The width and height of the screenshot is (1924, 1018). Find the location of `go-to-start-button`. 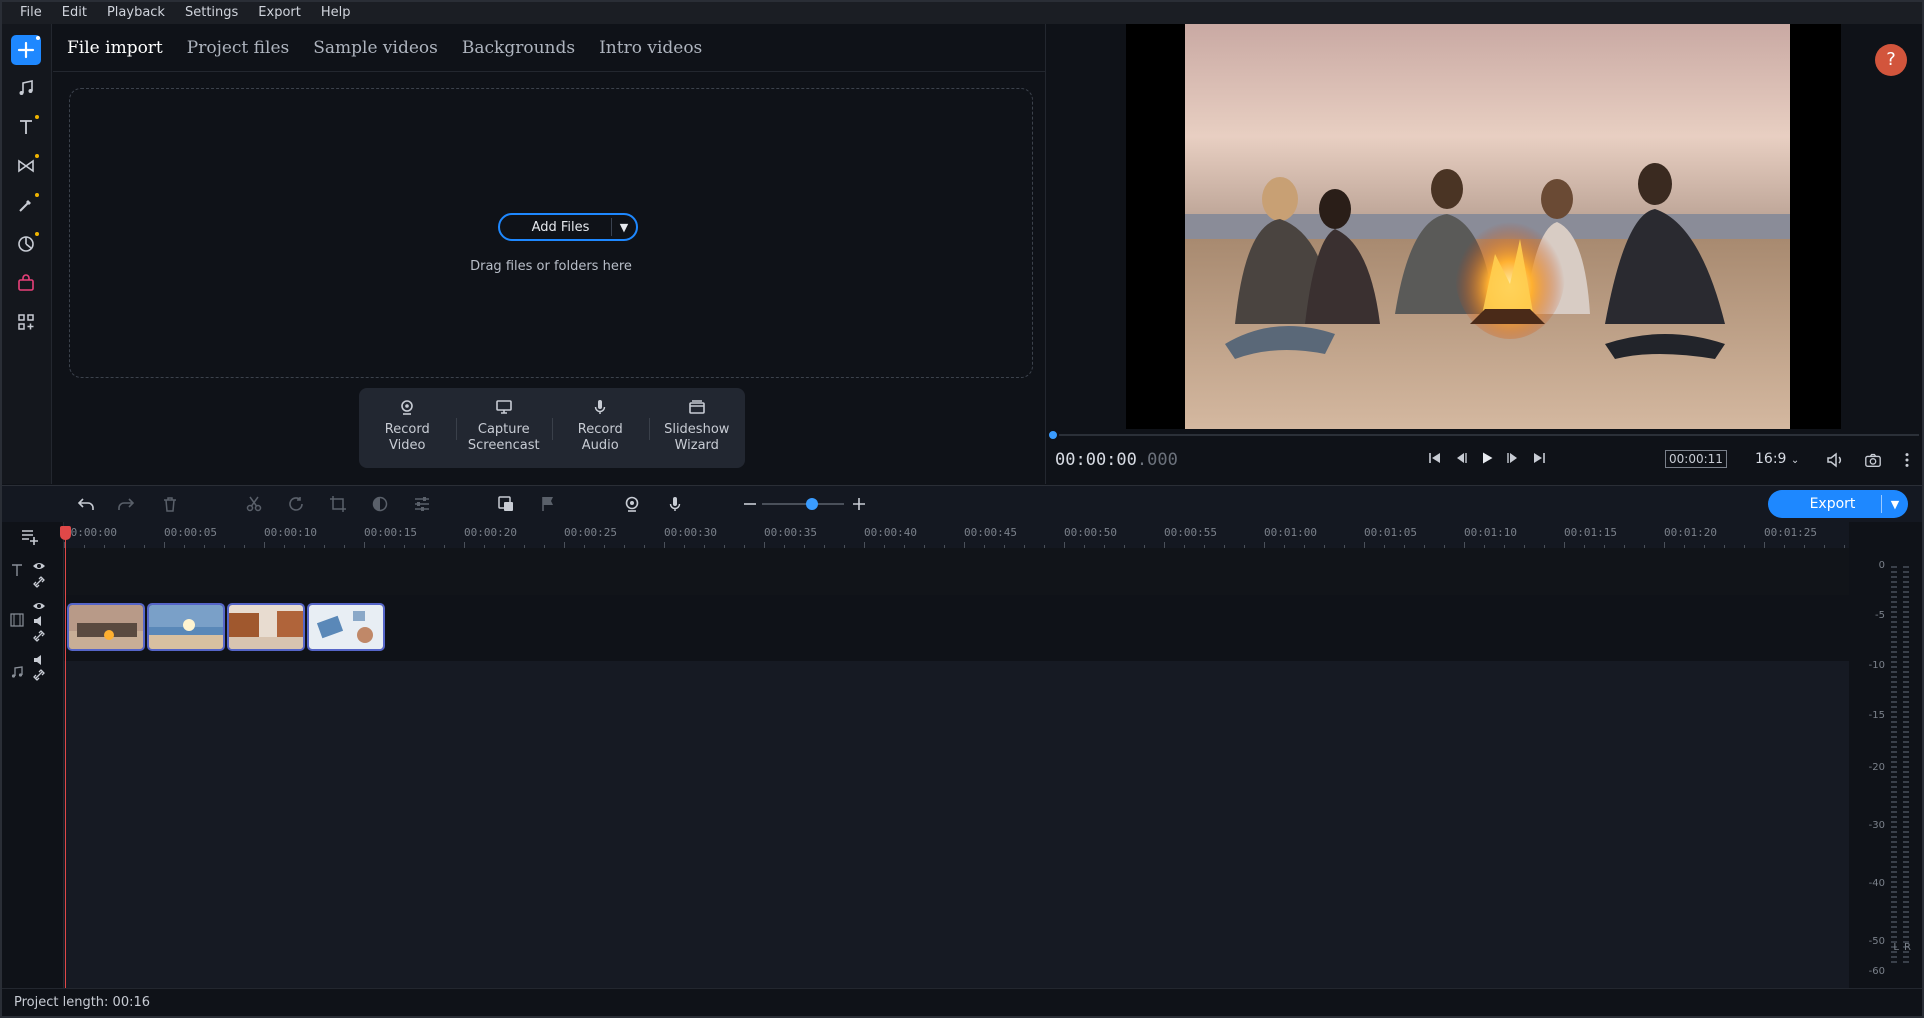

go-to-start-button is located at coordinates (1435, 458).